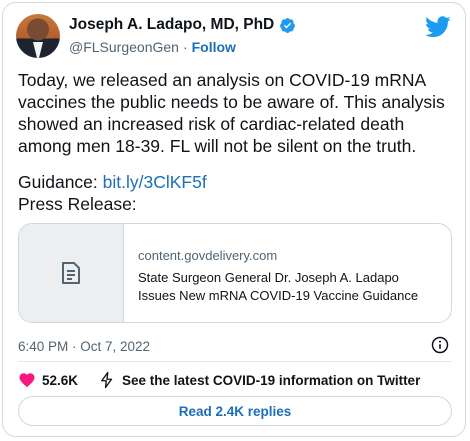 This screenshot has width=470, height=441. What do you see at coordinates (58, 182) in the screenshot?
I see `guidance-label: Guidance:` at bounding box center [58, 182].